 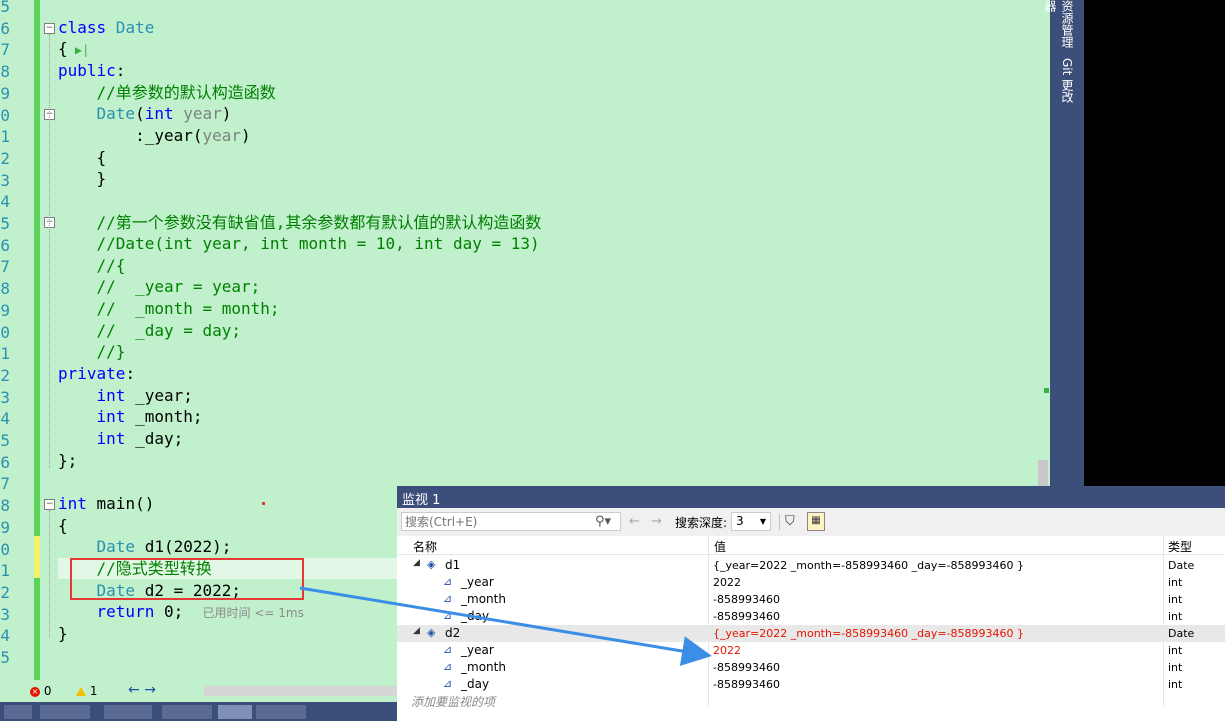 What do you see at coordinates (751, 521) in the screenshot?
I see `search-depth-select: 3 ▼` at bounding box center [751, 521].